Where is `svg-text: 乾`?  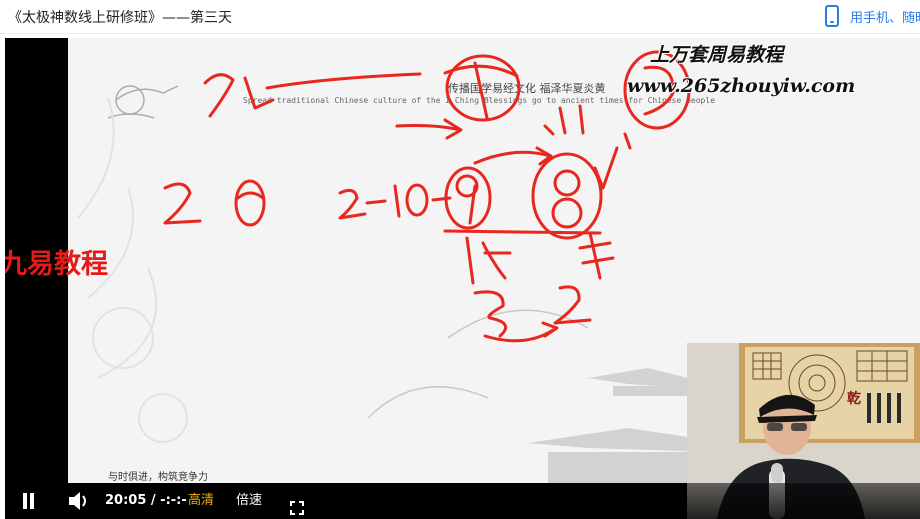 svg-text: 乾 is located at coordinates (854, 398).